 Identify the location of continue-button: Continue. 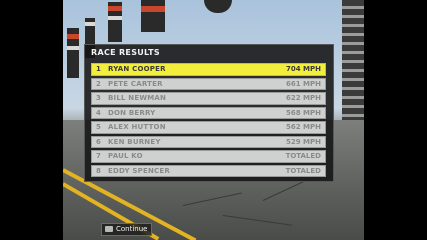
(127, 229).